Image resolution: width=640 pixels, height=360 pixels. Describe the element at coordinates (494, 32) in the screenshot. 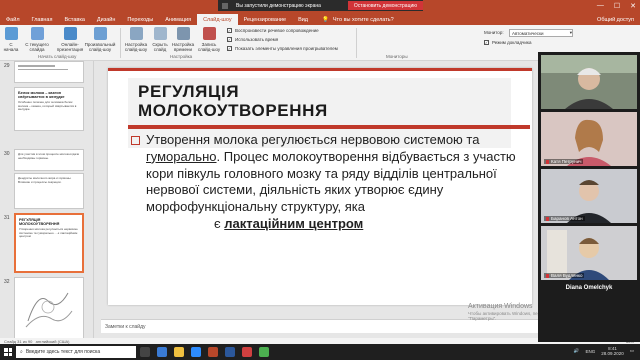

I see `monitor-label-text: Монитор:` at that location.